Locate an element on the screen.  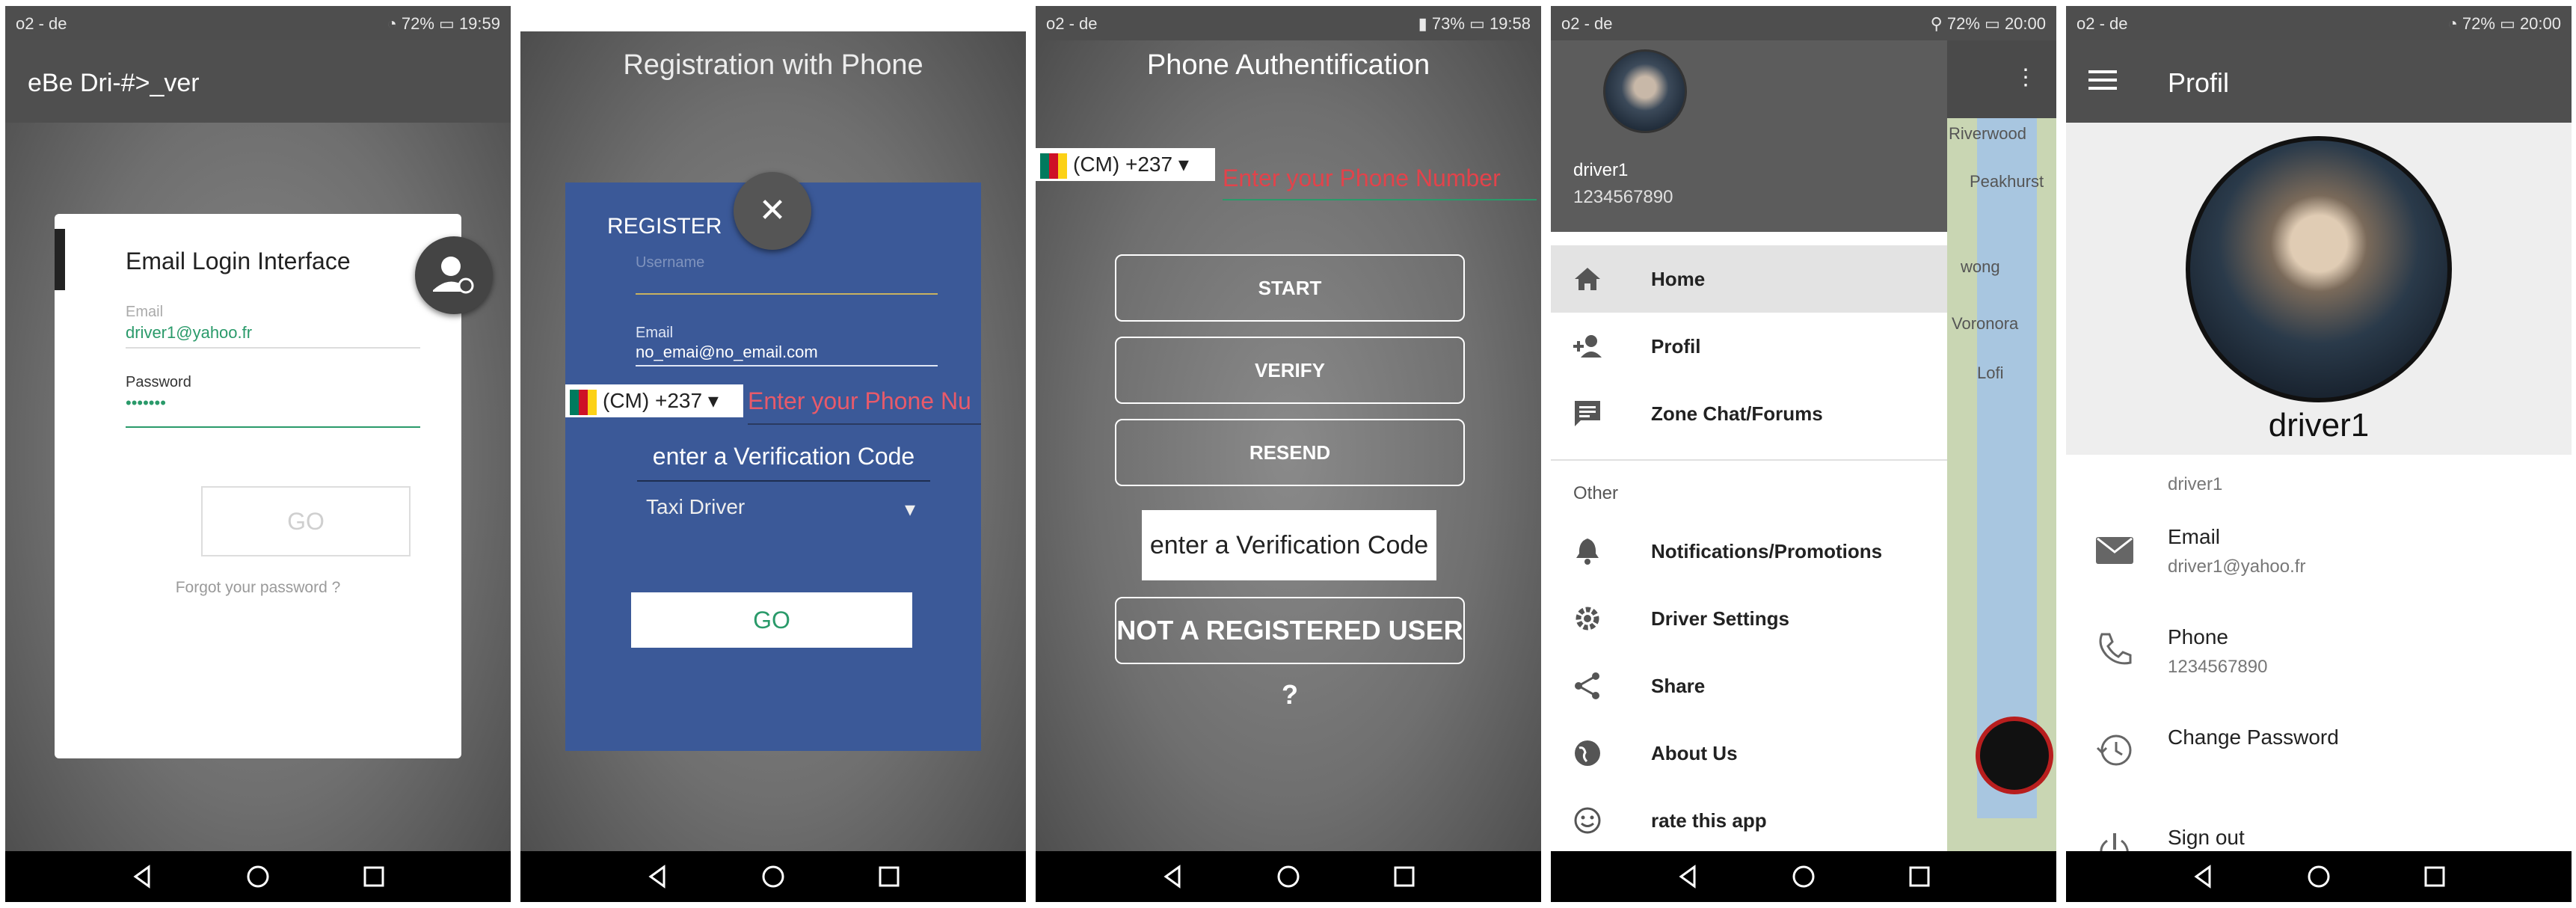
page-title: Profil is located at coordinates (2199, 82).